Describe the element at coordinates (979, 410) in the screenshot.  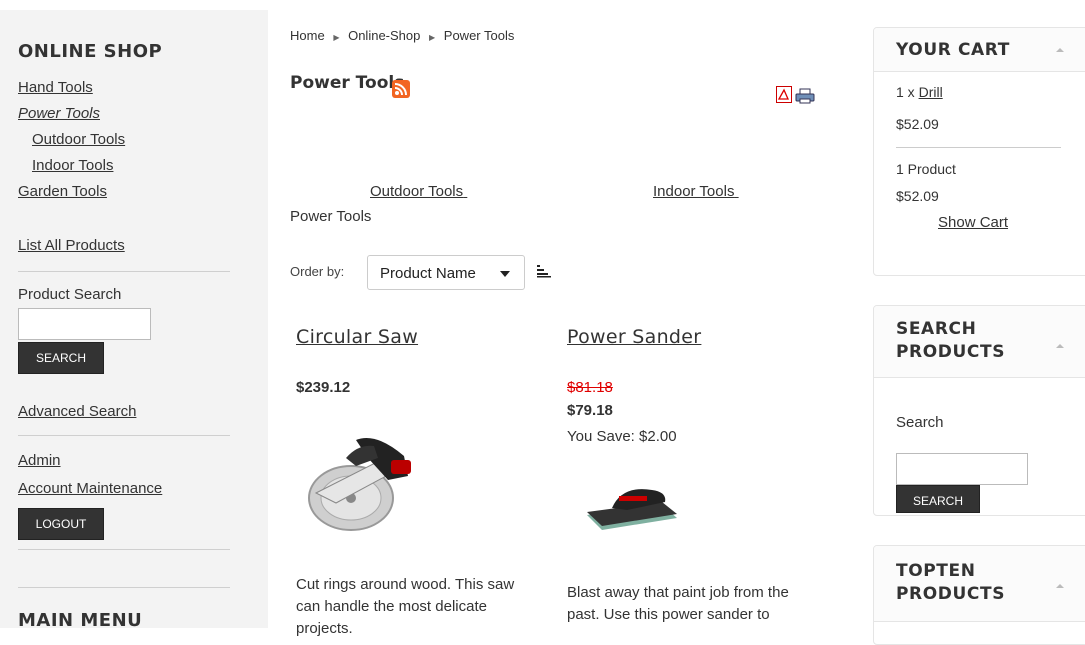
I see `search-products-module: SEARCH PRODUCTS Search SEARCH` at that location.